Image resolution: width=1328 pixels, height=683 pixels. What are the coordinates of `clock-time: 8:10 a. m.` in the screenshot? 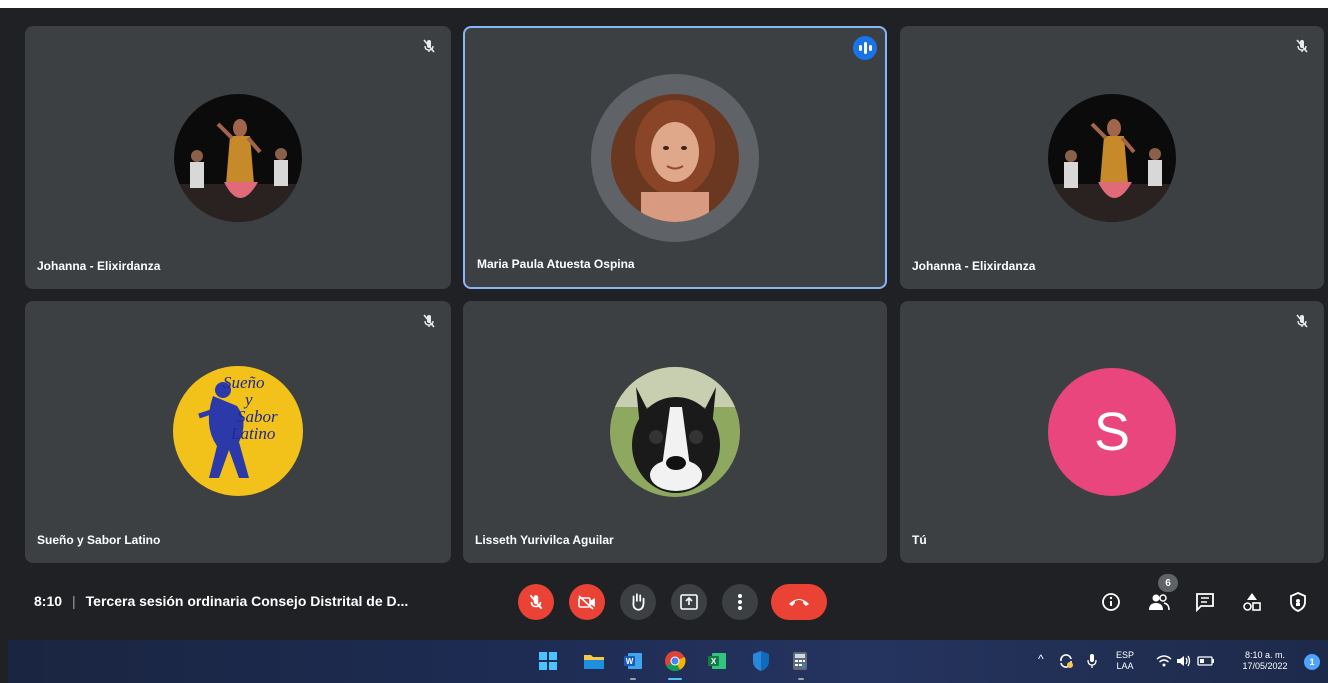 It's located at (1265, 655).